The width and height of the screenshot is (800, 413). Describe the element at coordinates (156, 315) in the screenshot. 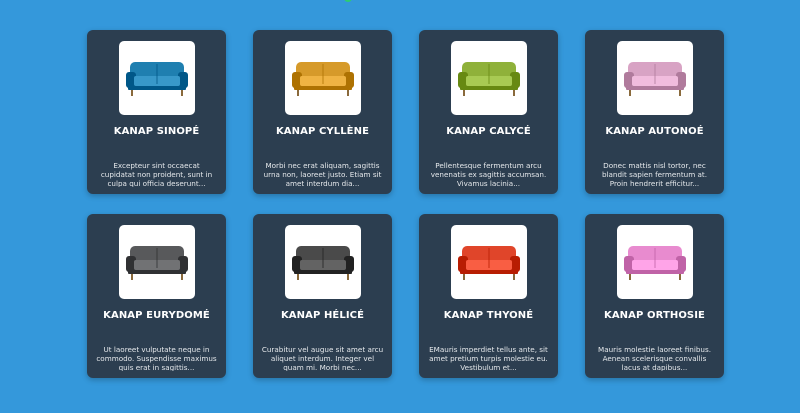

I see `product-name: KANAP EURYDOMÉ` at that location.